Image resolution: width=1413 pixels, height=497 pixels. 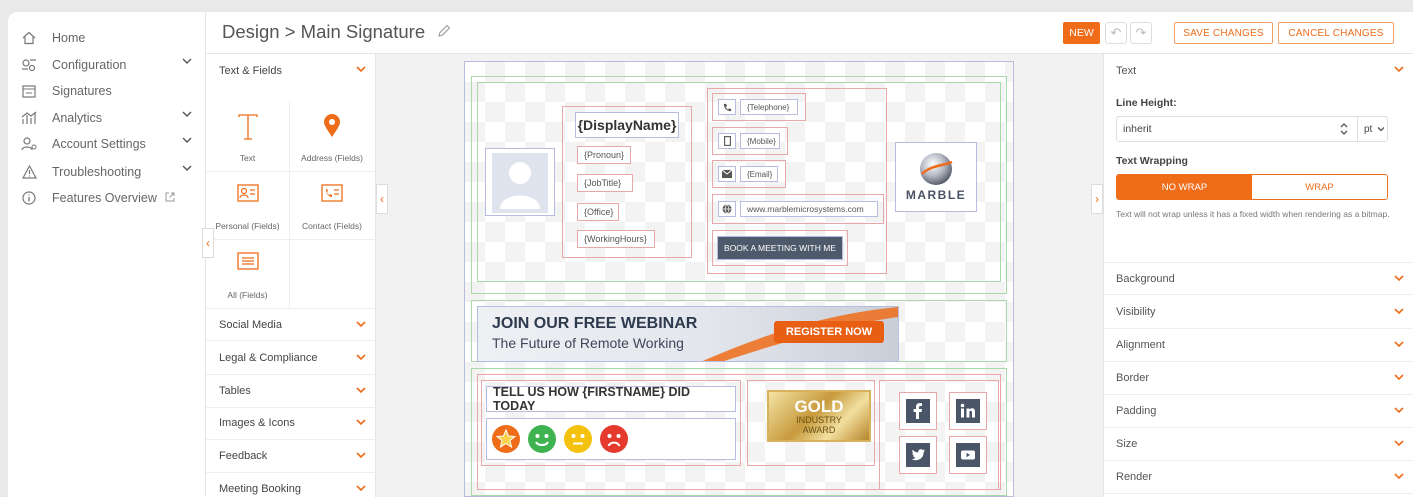 I want to click on section-label: Meeting Booking, so click(x=260, y=489).